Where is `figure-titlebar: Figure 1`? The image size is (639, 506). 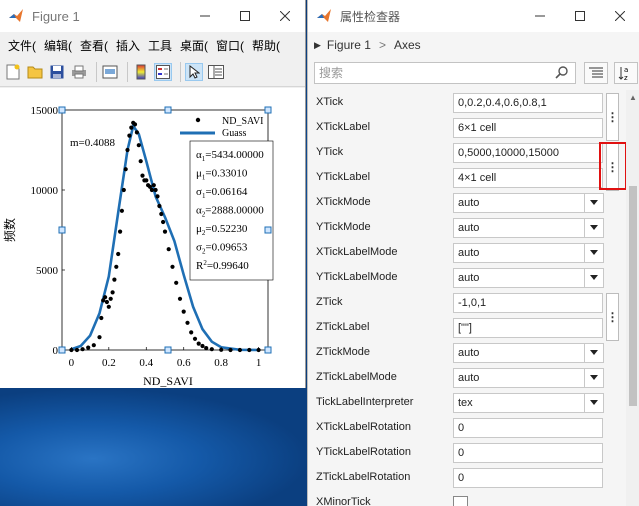
figure-titlebar: Figure 1 is located at coordinates (152, 16).